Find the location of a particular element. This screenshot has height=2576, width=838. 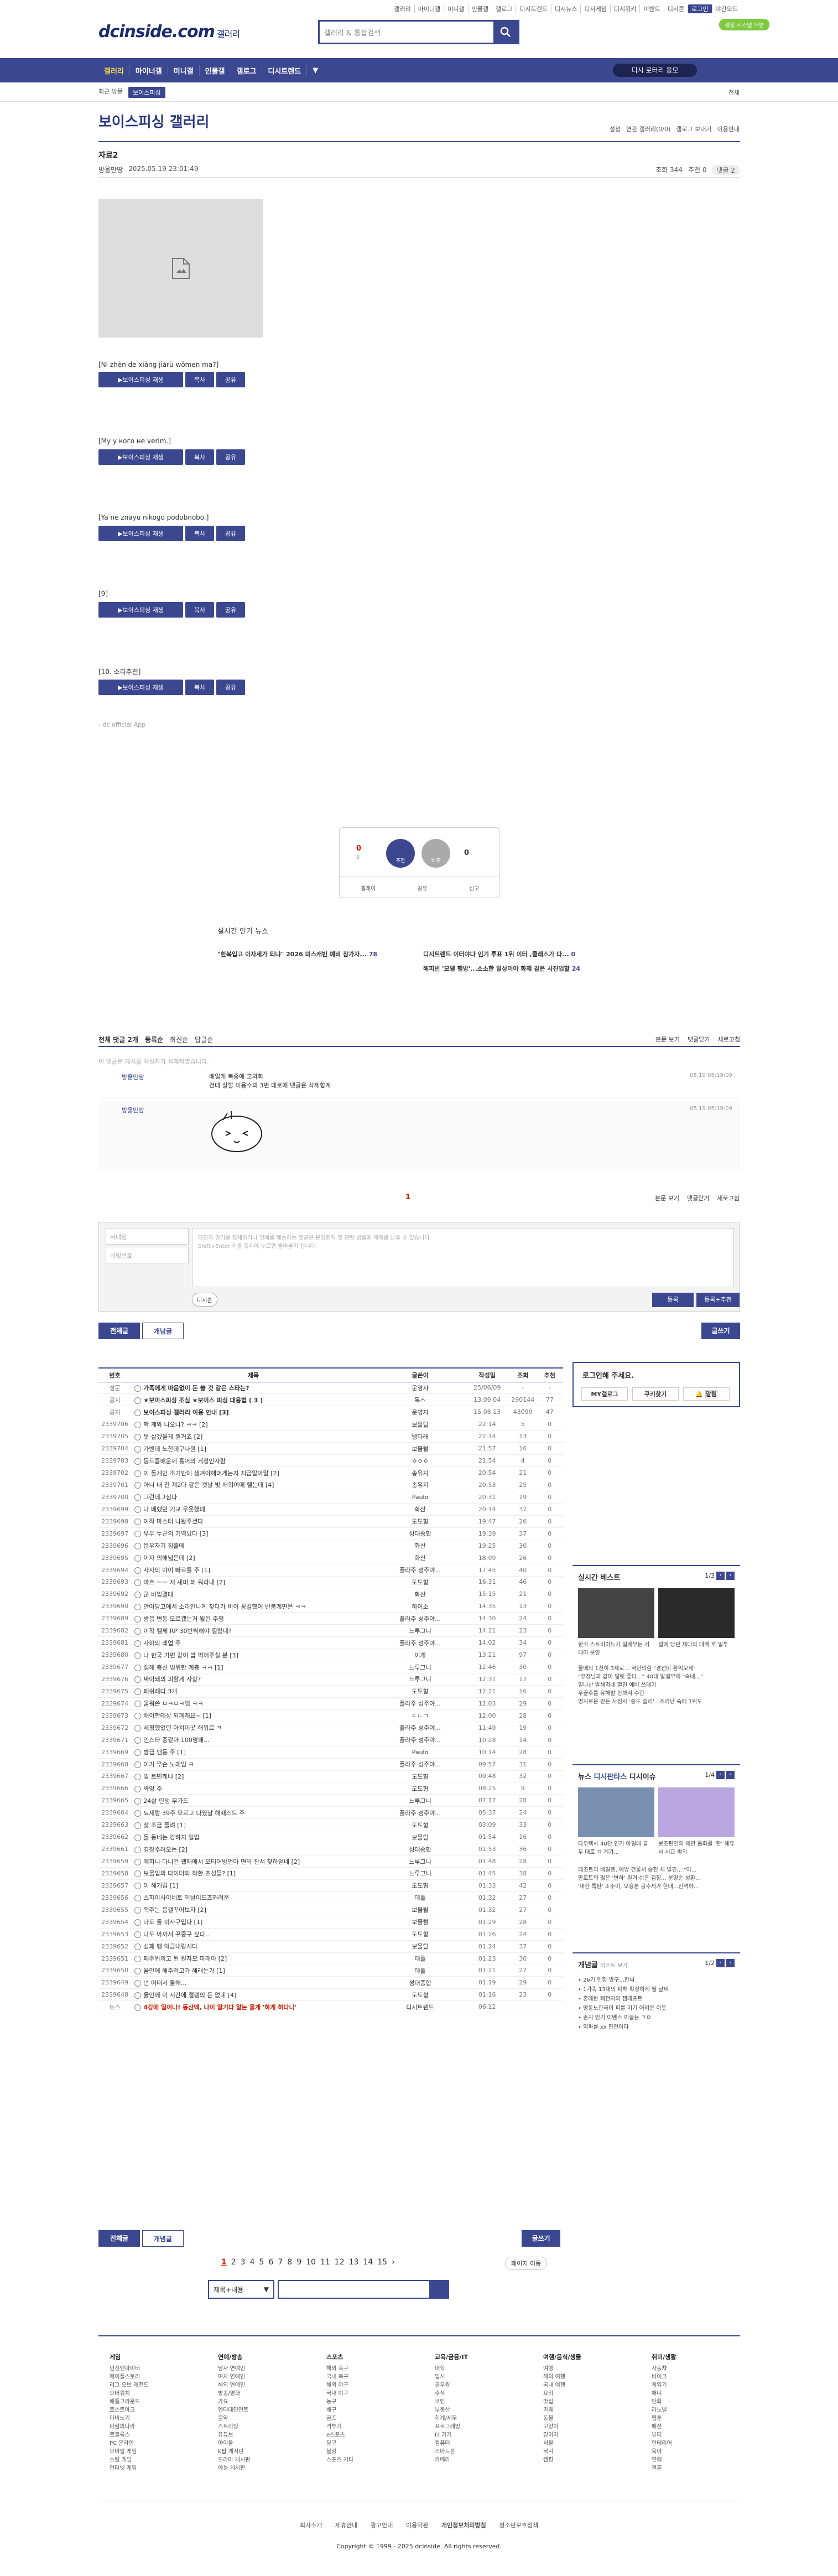

row-title-text: 보물입의 다이더의 착한 초성들? [1] is located at coordinates (189, 1874).